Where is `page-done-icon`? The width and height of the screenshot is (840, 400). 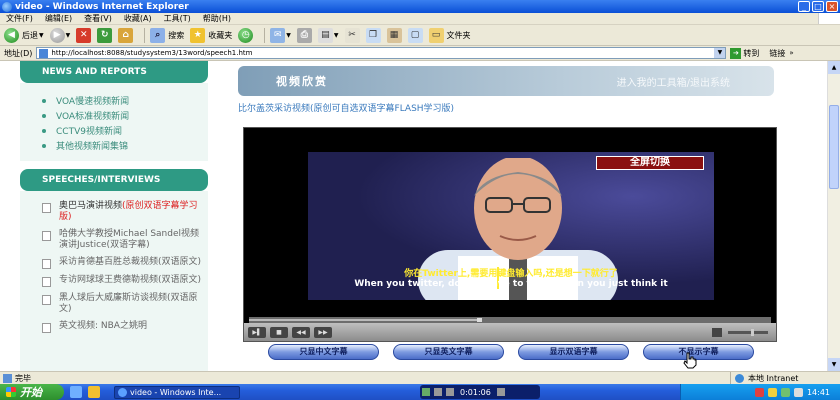
page-done-icon is located at coordinates (7, 378).